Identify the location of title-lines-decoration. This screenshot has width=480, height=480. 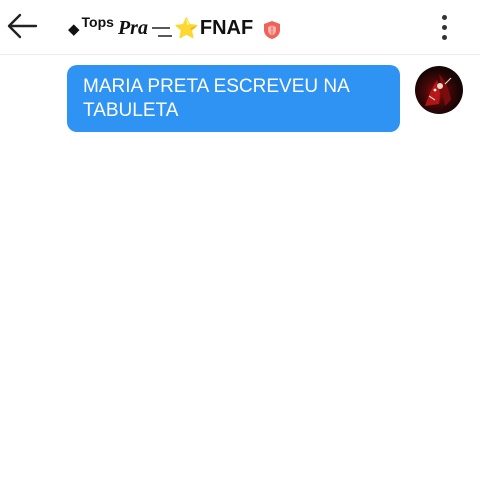
(161, 32).